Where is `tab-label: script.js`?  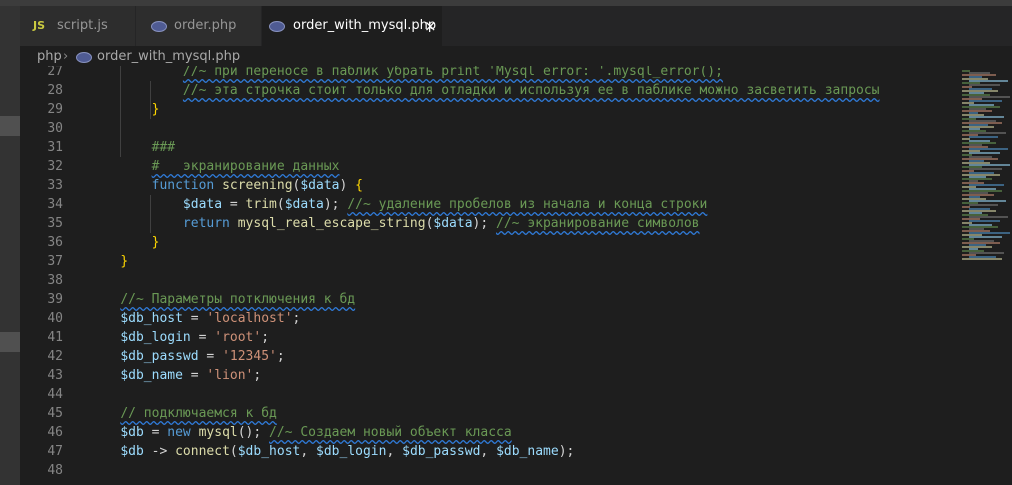
tab-label: script.js is located at coordinates (82, 25).